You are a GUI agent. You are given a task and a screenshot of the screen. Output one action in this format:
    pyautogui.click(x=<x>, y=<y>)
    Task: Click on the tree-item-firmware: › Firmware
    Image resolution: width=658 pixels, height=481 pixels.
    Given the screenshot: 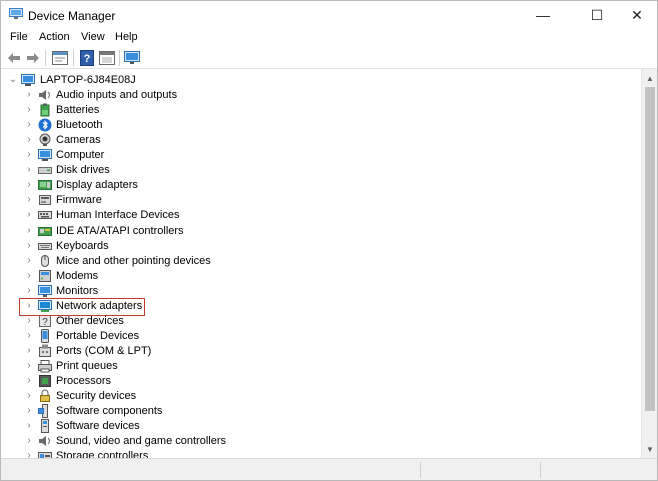 What is the action you would take?
    pyautogui.click(x=321, y=200)
    